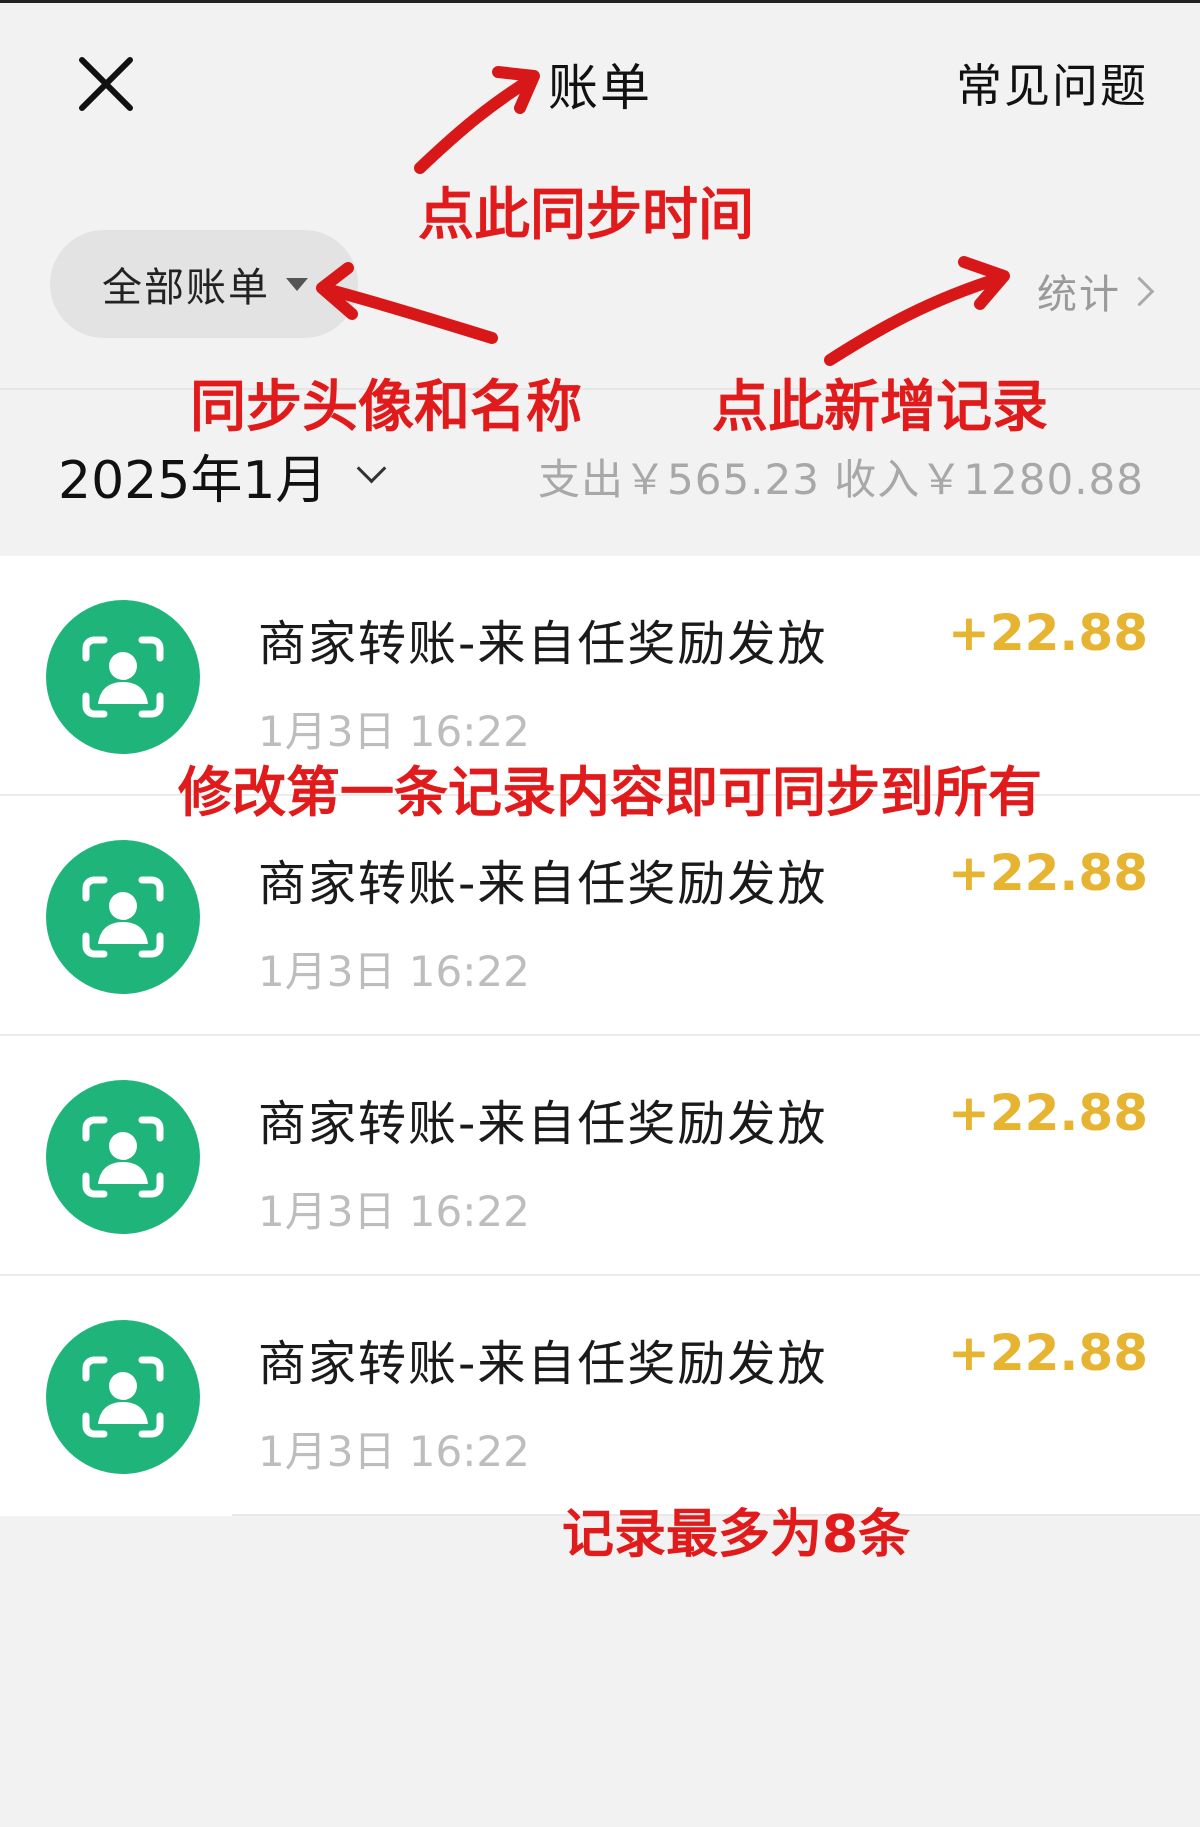  Describe the element at coordinates (600, 1) in the screenshot. I see `top-border` at that location.